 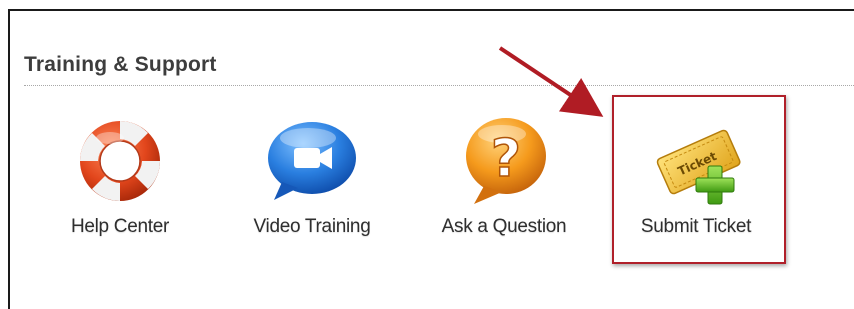 I want to click on section-divider, so click(x=439, y=85).